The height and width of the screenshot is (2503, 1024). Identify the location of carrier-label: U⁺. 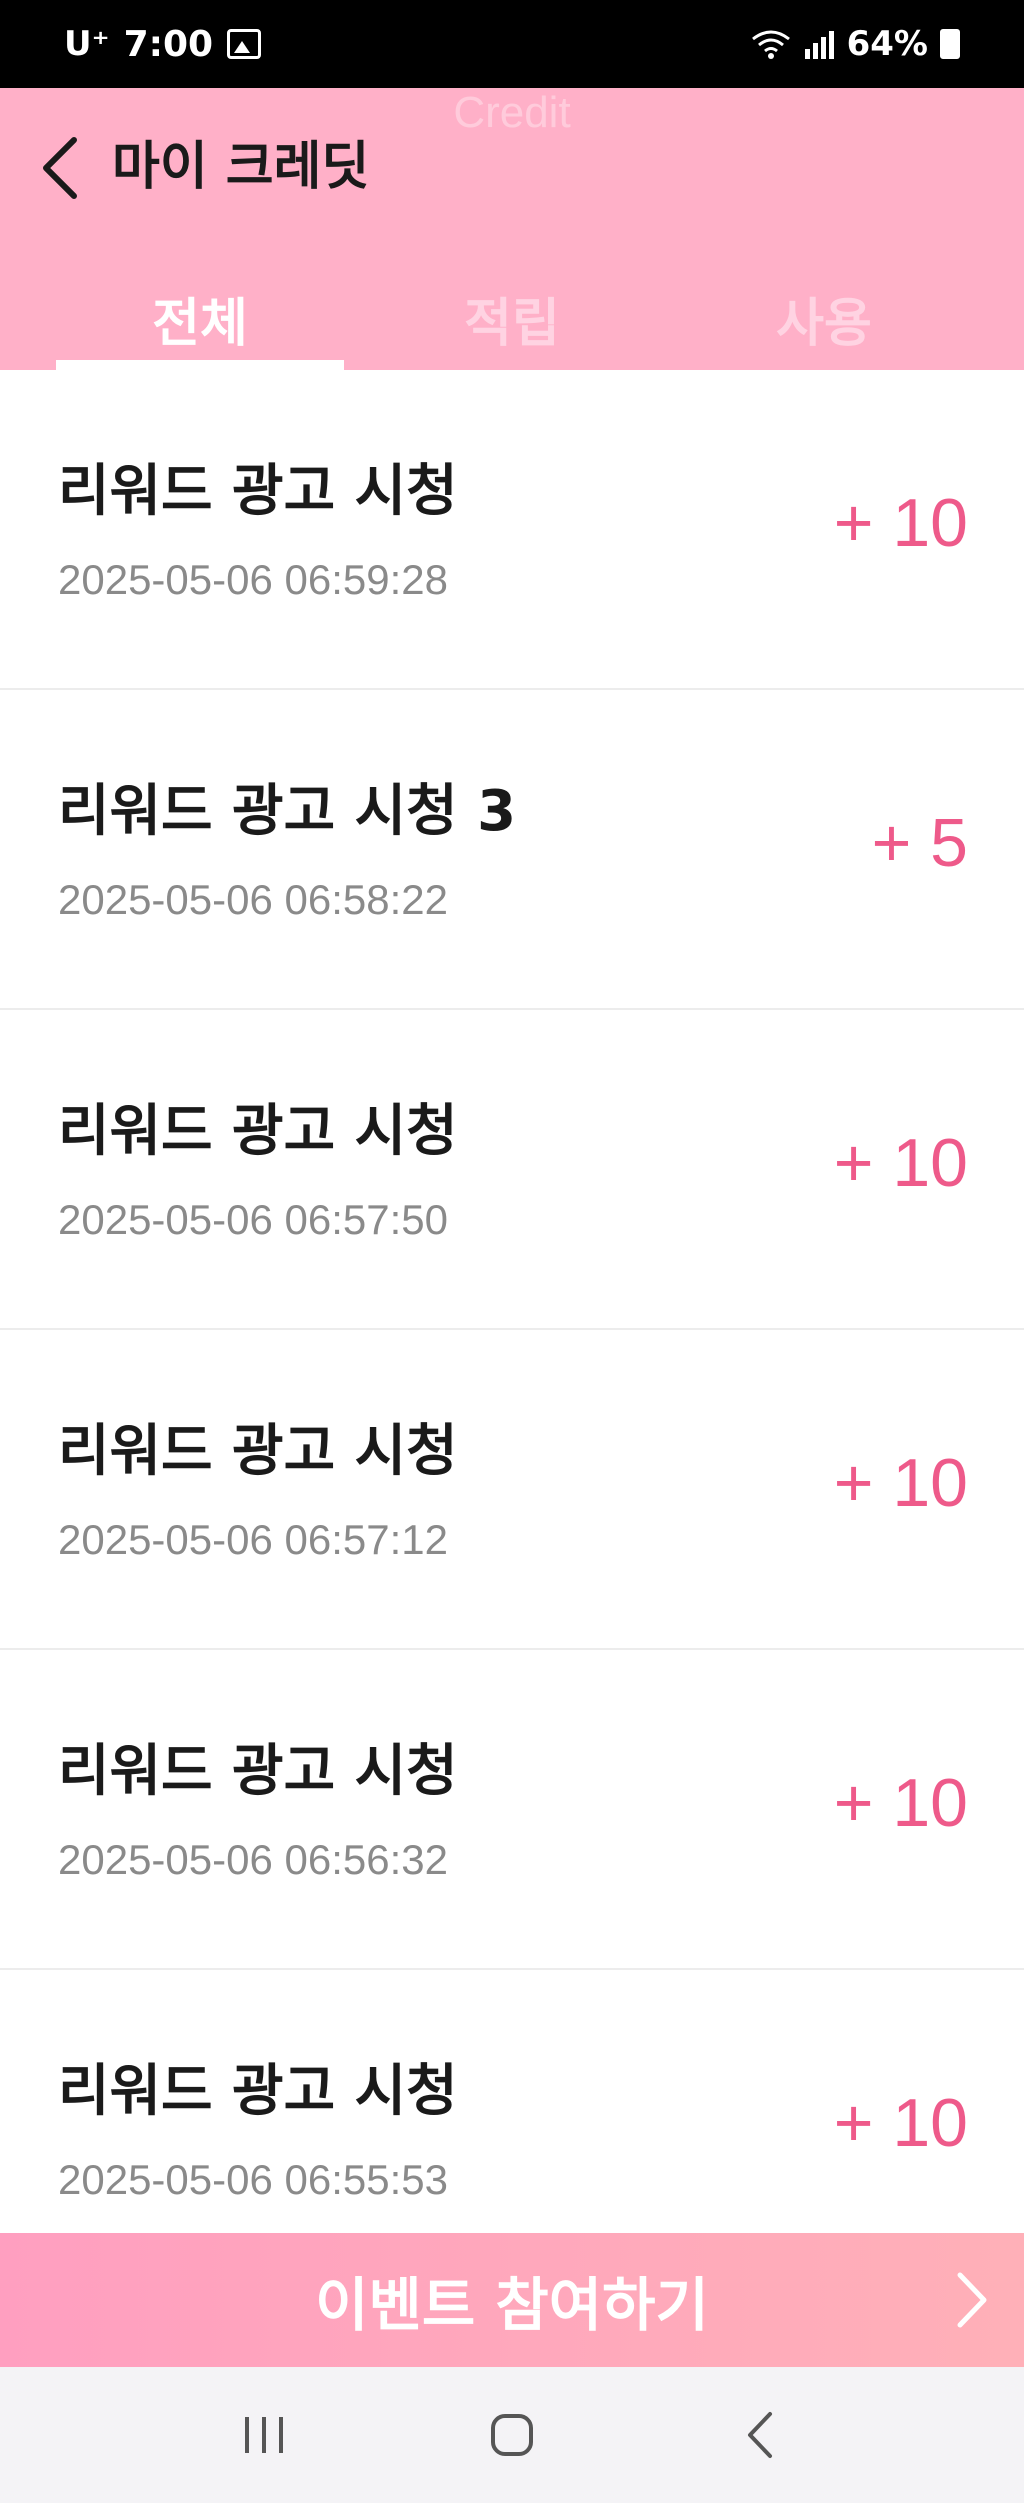
(87, 44).